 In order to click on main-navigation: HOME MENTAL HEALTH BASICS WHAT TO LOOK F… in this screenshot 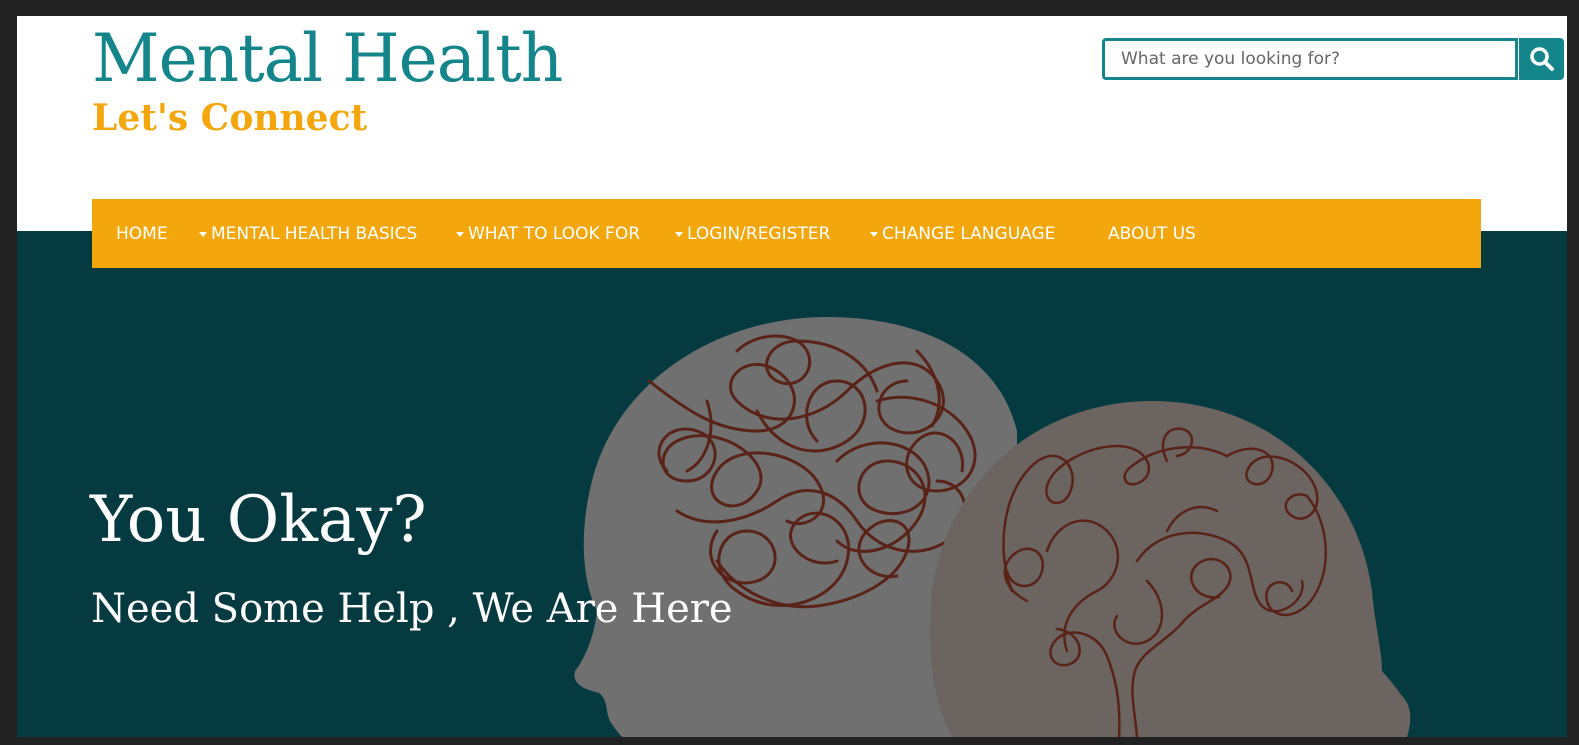, I will do `click(786, 233)`.